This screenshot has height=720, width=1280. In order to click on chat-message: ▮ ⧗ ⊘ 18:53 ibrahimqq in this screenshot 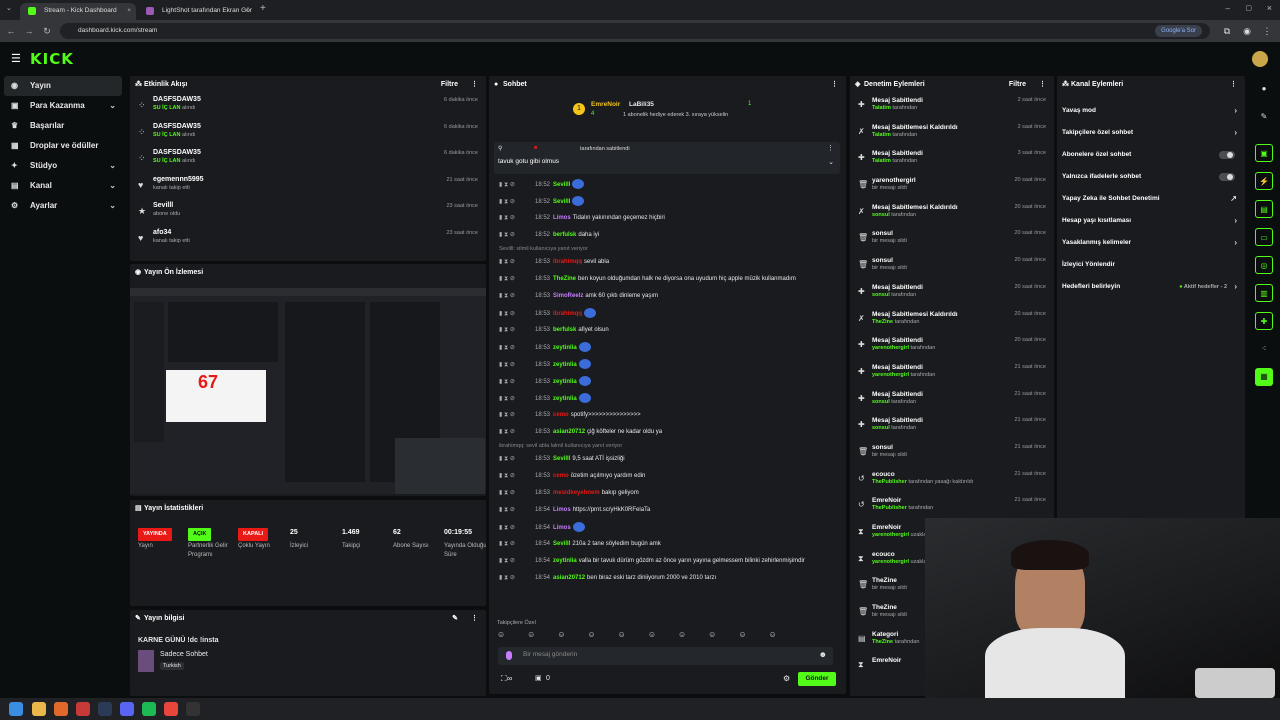, I will do `click(667, 313)`.